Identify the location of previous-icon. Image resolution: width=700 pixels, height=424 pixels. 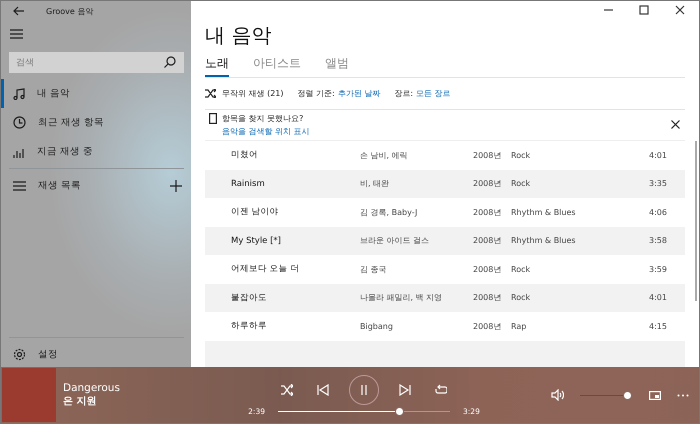
(323, 390).